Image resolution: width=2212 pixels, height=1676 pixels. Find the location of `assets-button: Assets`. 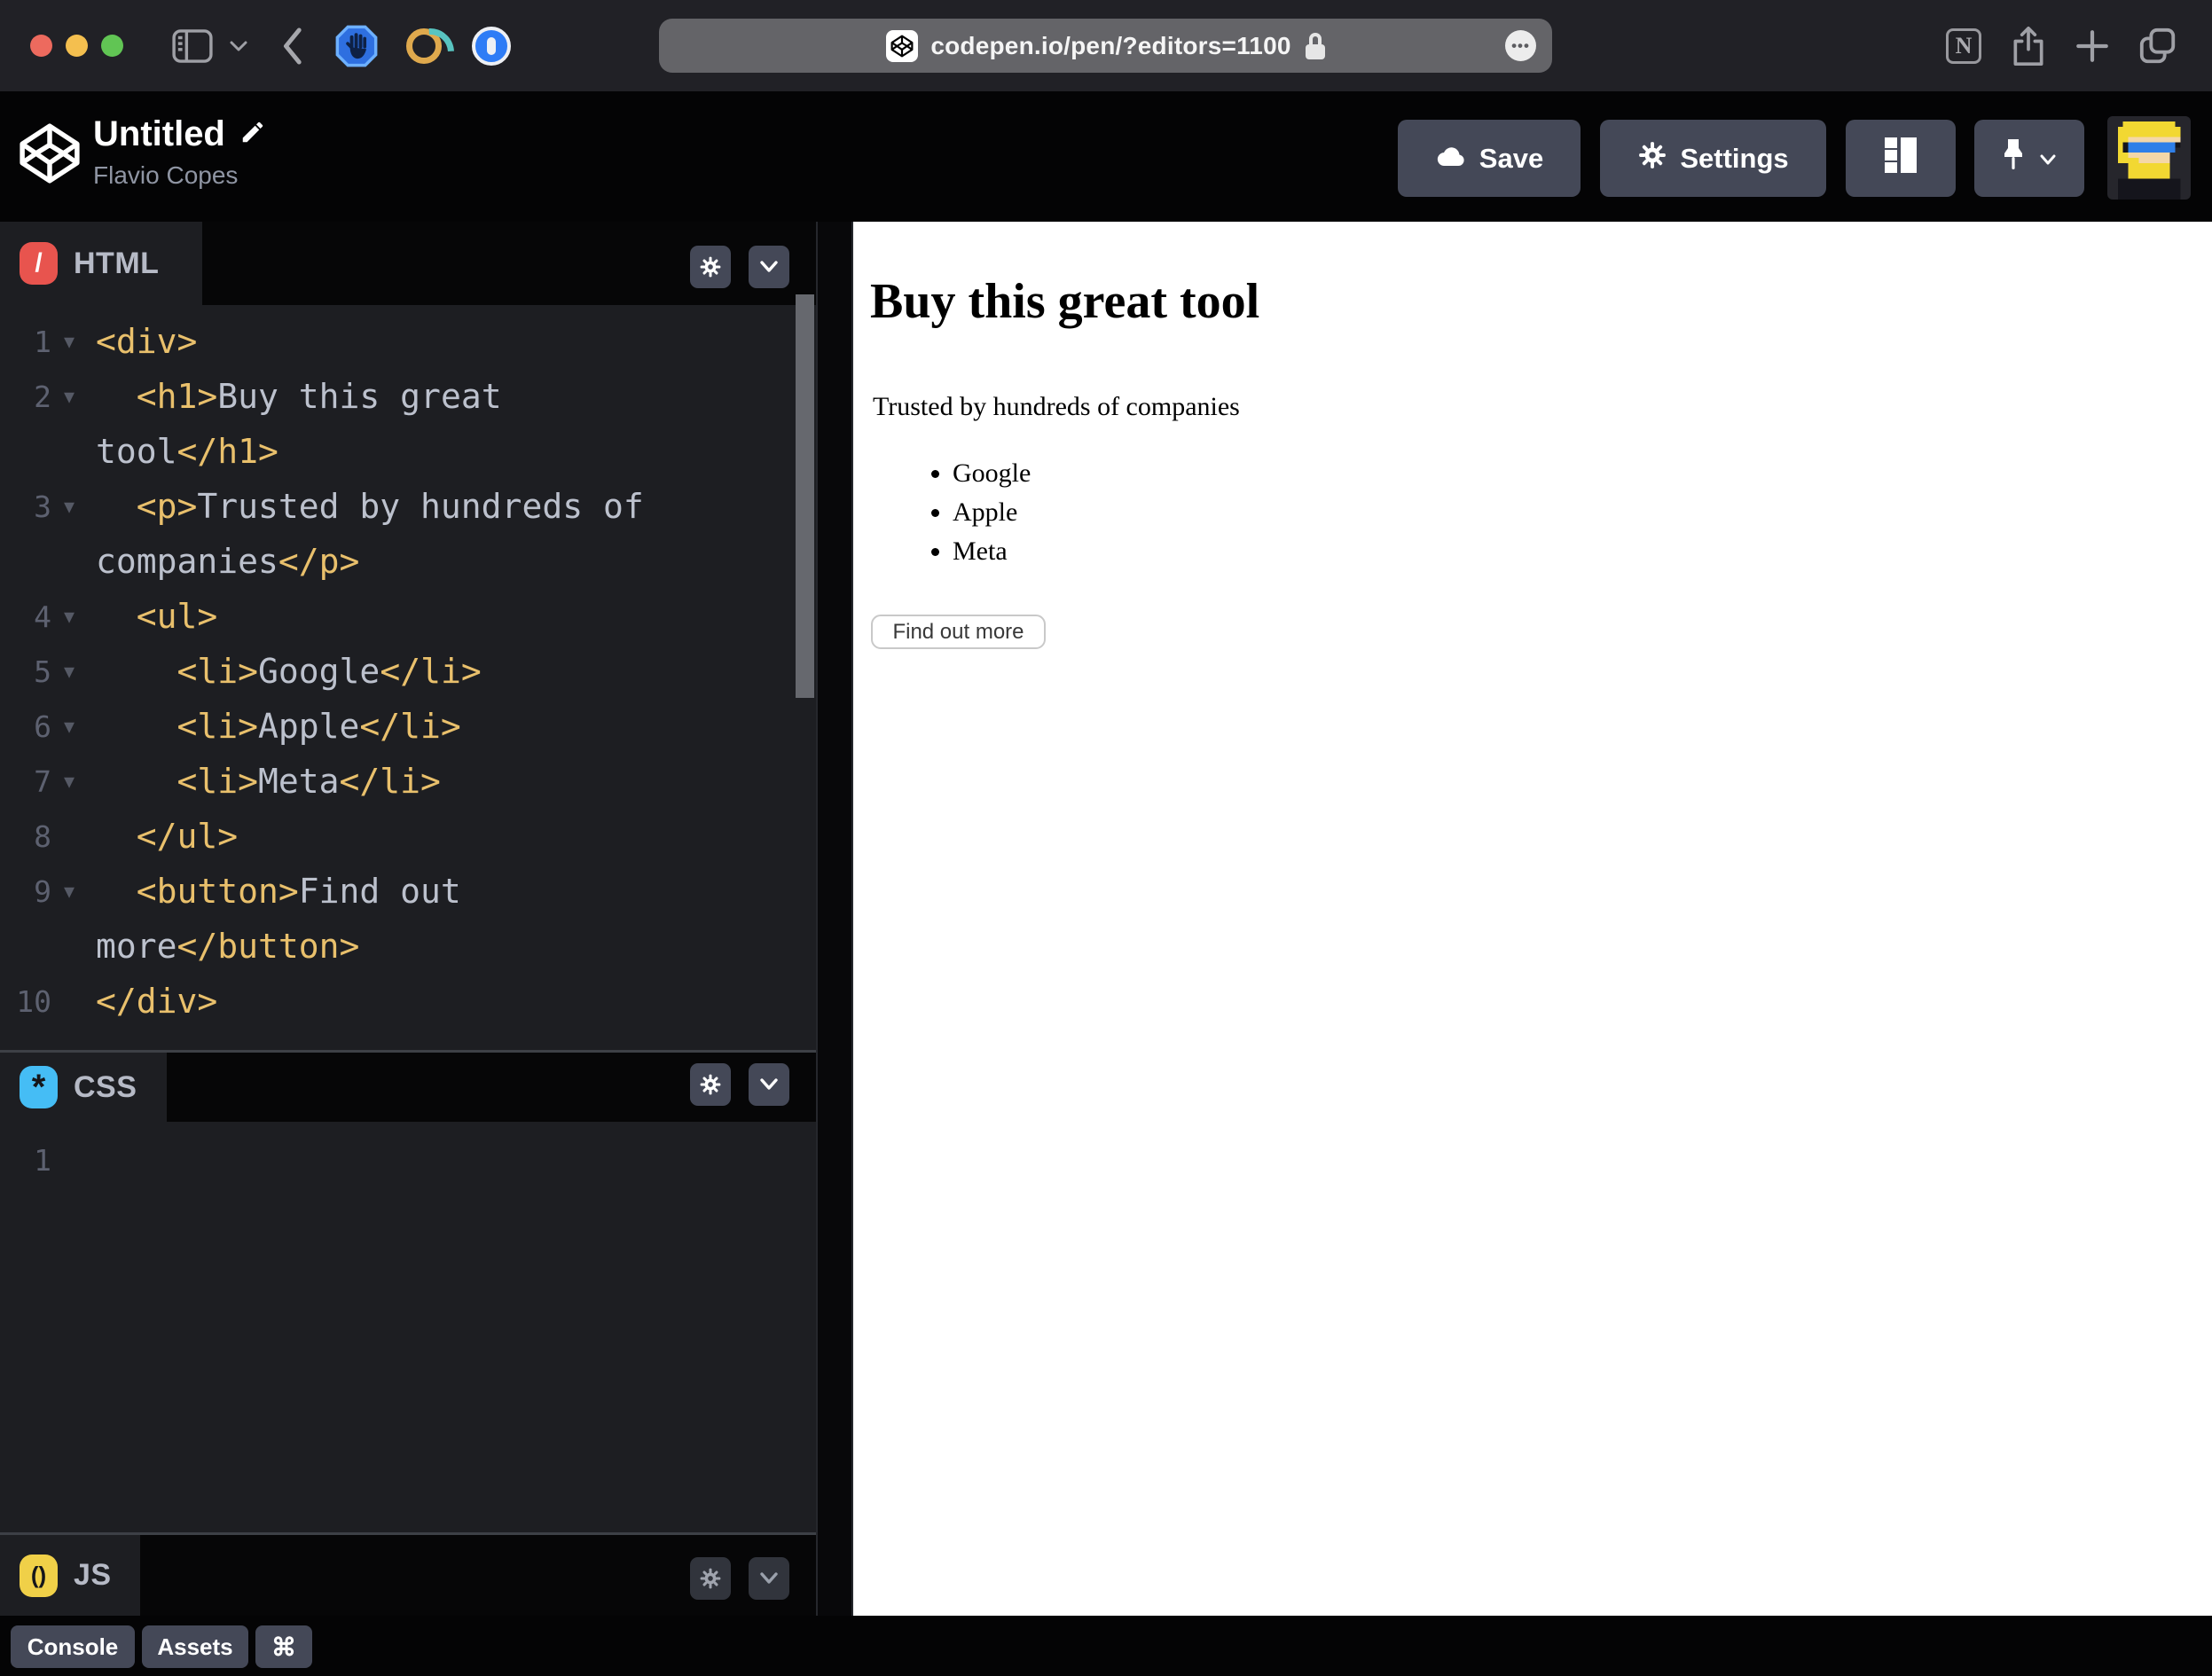

assets-button: Assets is located at coordinates (195, 1646).